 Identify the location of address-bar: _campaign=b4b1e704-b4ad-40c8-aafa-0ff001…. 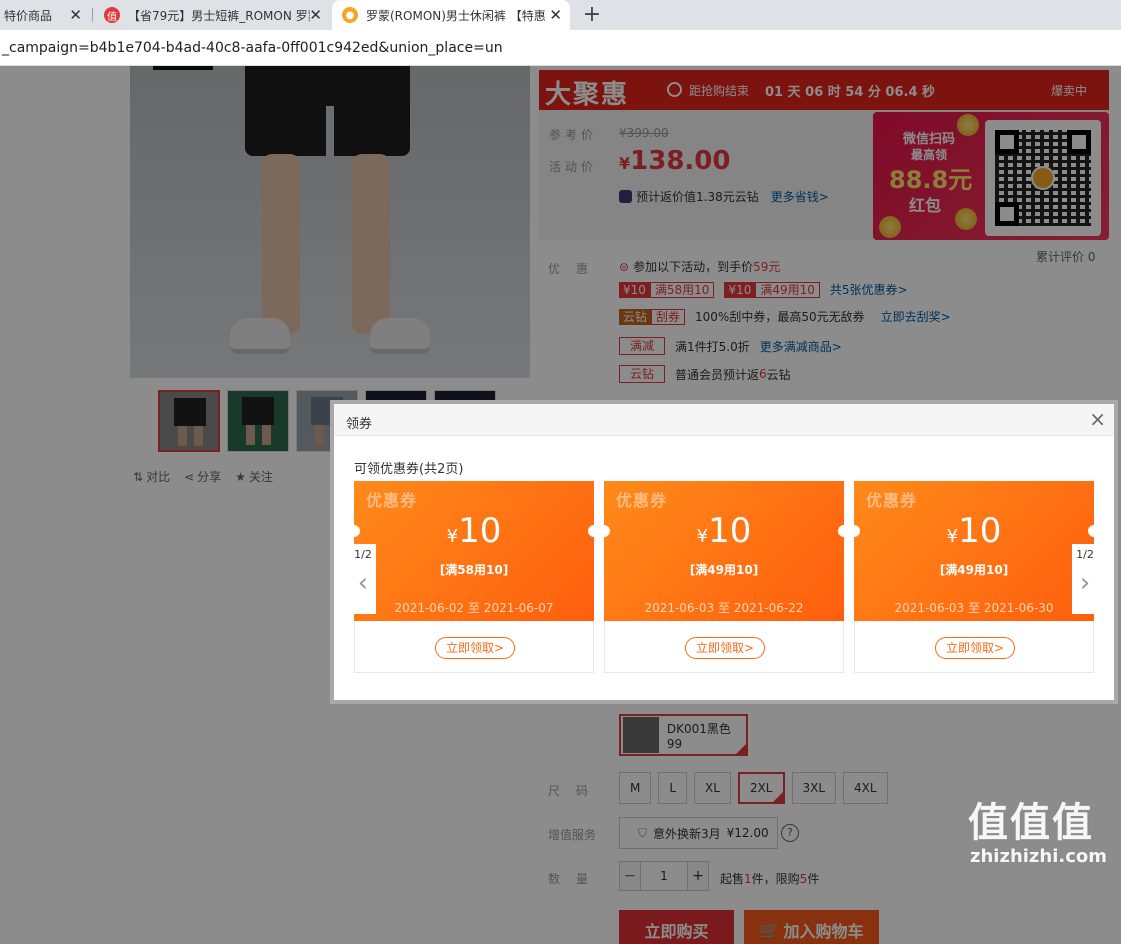
(560, 48).